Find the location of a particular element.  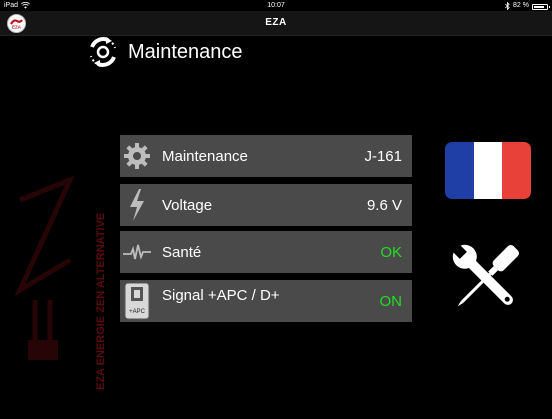

page-header: Maintenance is located at coordinates (164, 52).